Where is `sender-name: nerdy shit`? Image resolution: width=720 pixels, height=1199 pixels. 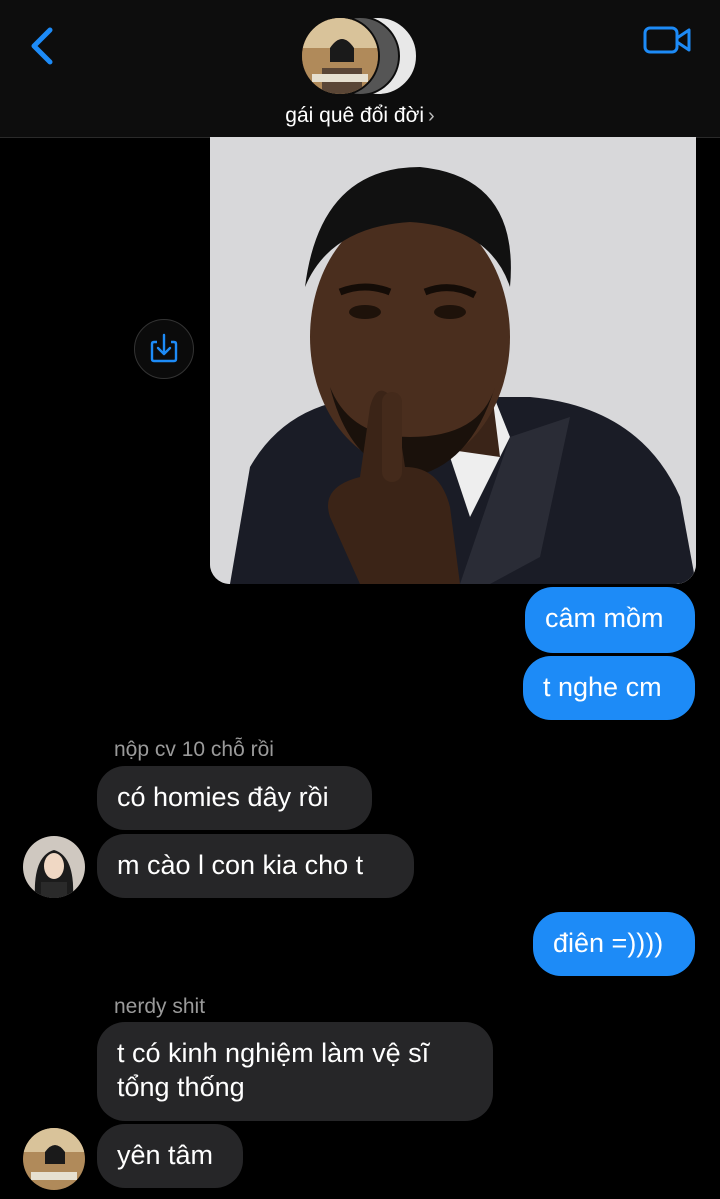
sender-name: nerdy shit is located at coordinates (160, 1006).